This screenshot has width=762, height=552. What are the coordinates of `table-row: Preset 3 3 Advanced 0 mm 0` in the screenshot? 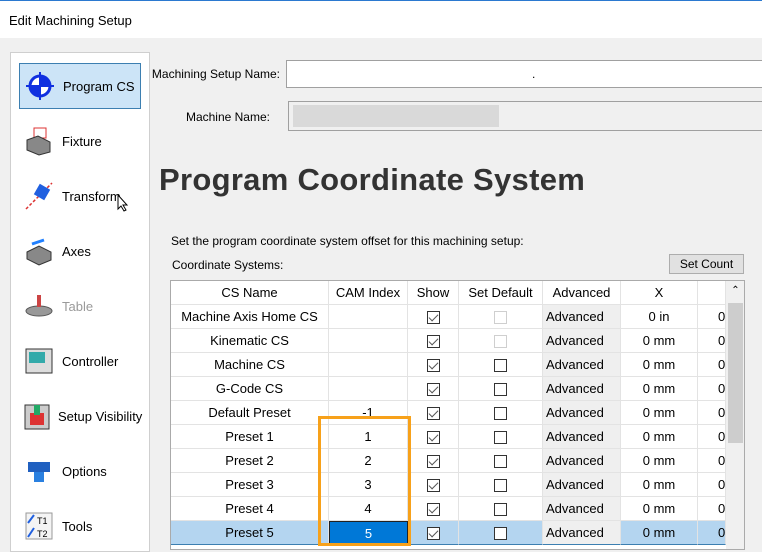 It's located at (448, 485).